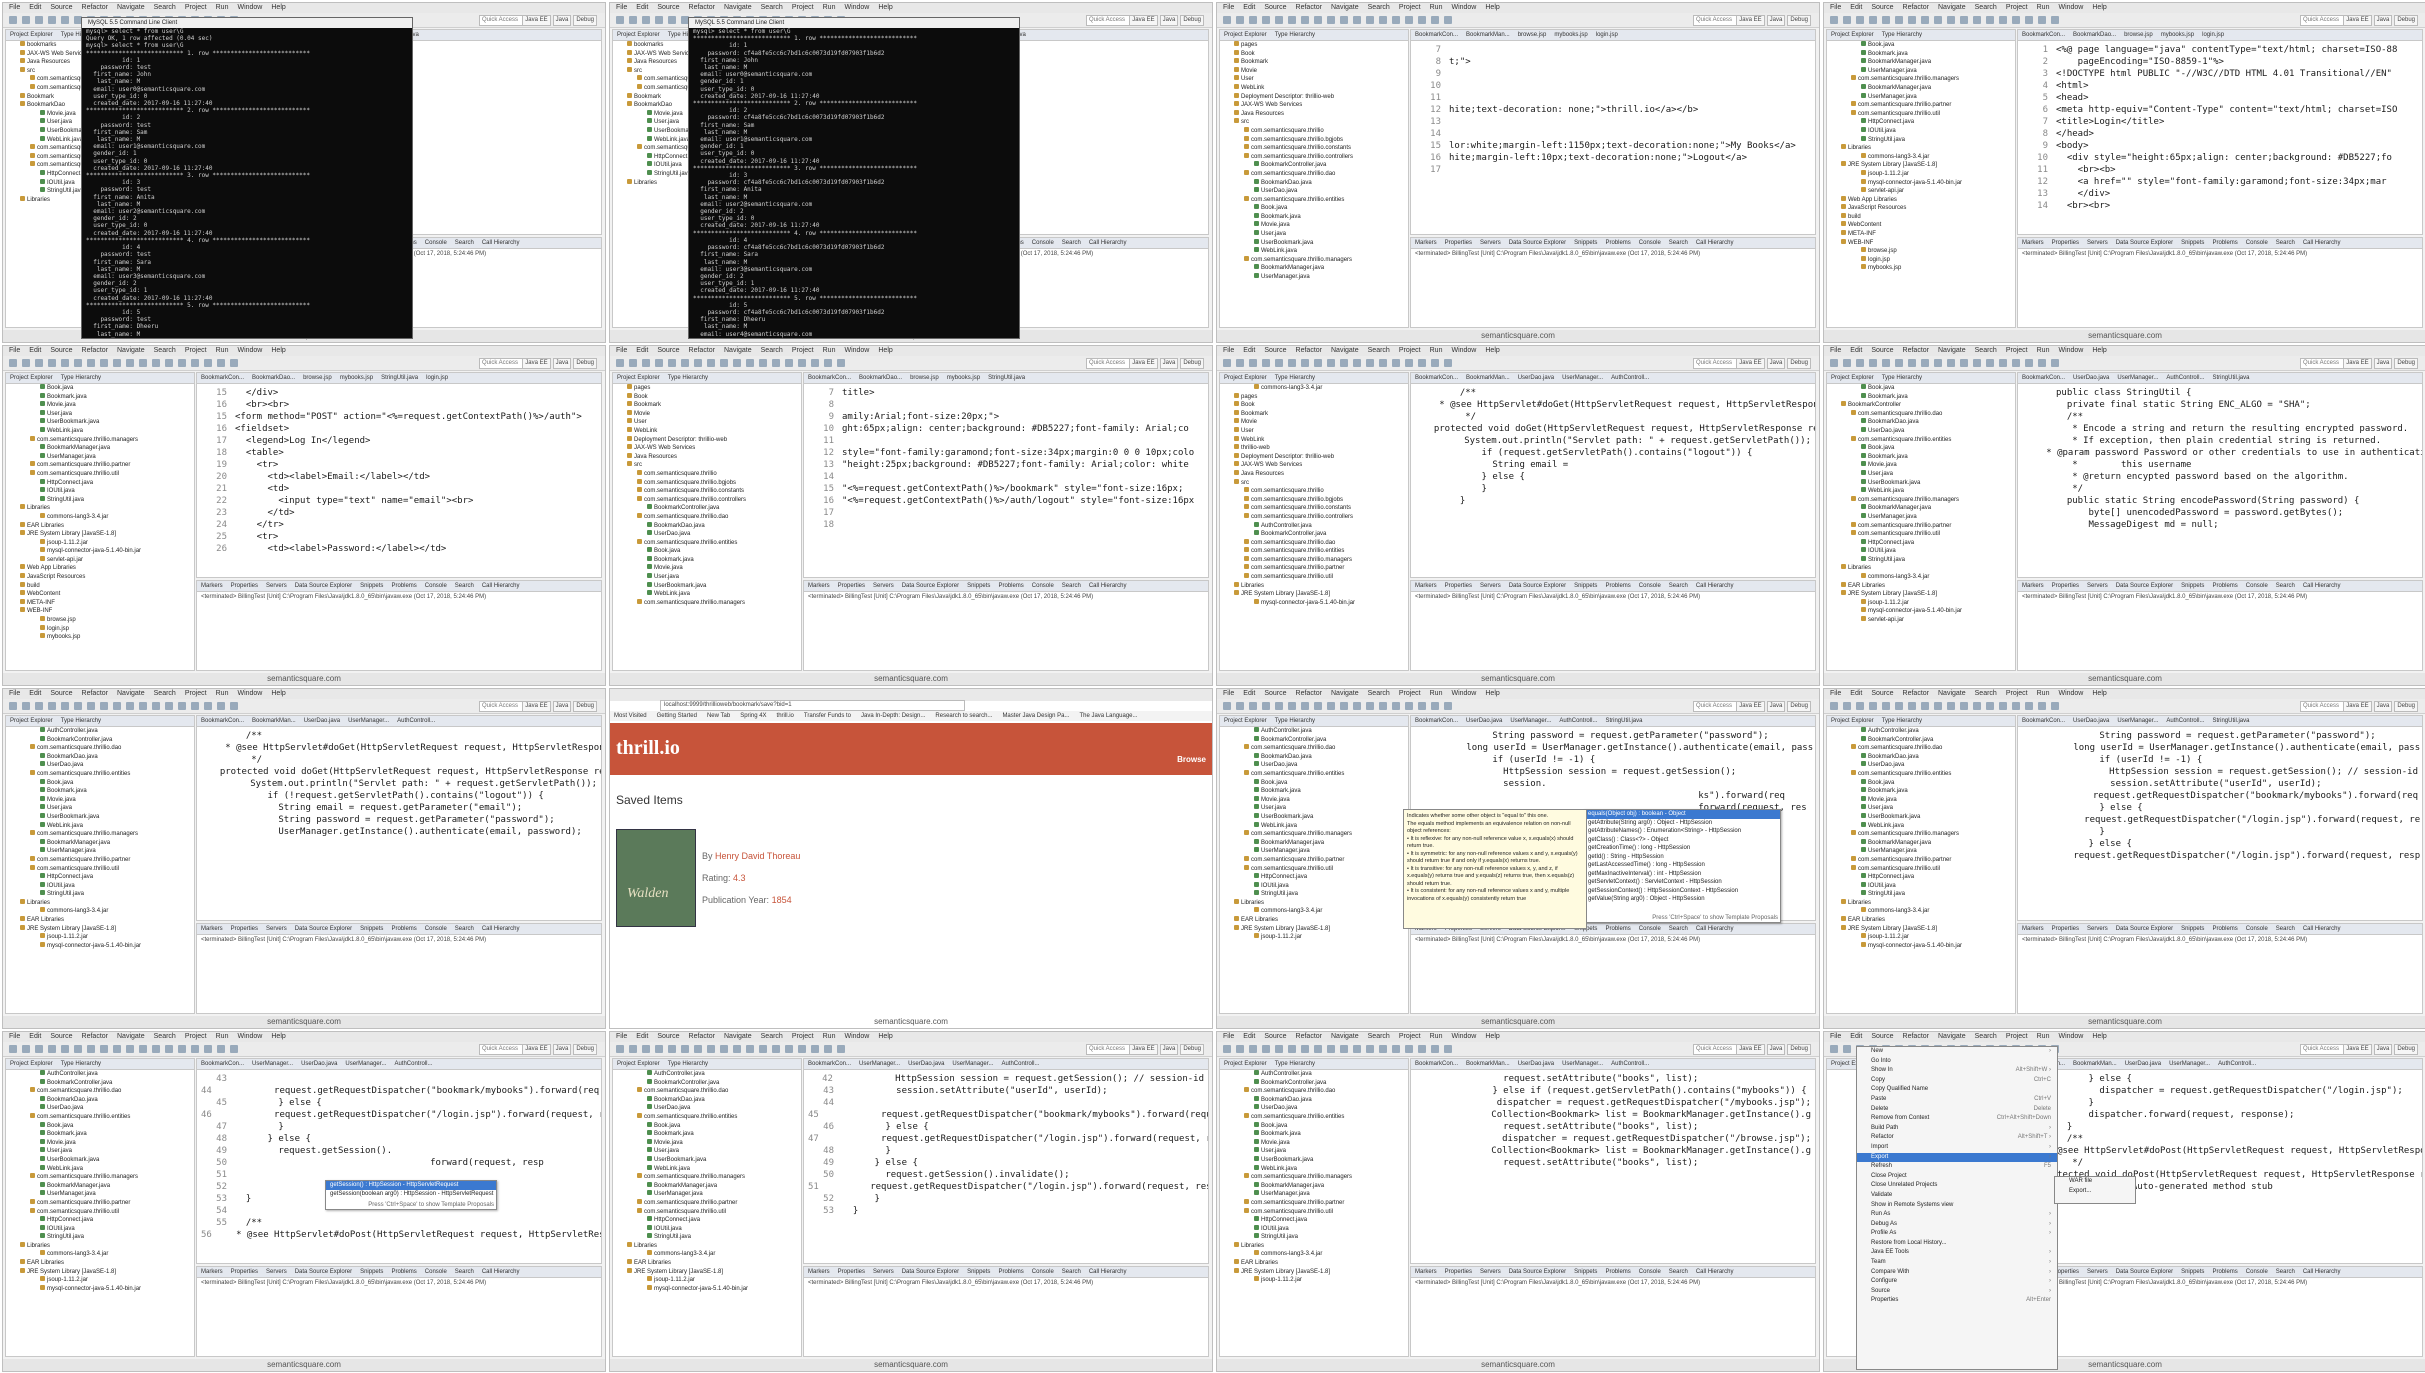 The width and height of the screenshot is (2425, 1373). What do you see at coordinates (100, 800) in the screenshot?
I see `tree-item: Movie.java` at bounding box center [100, 800].